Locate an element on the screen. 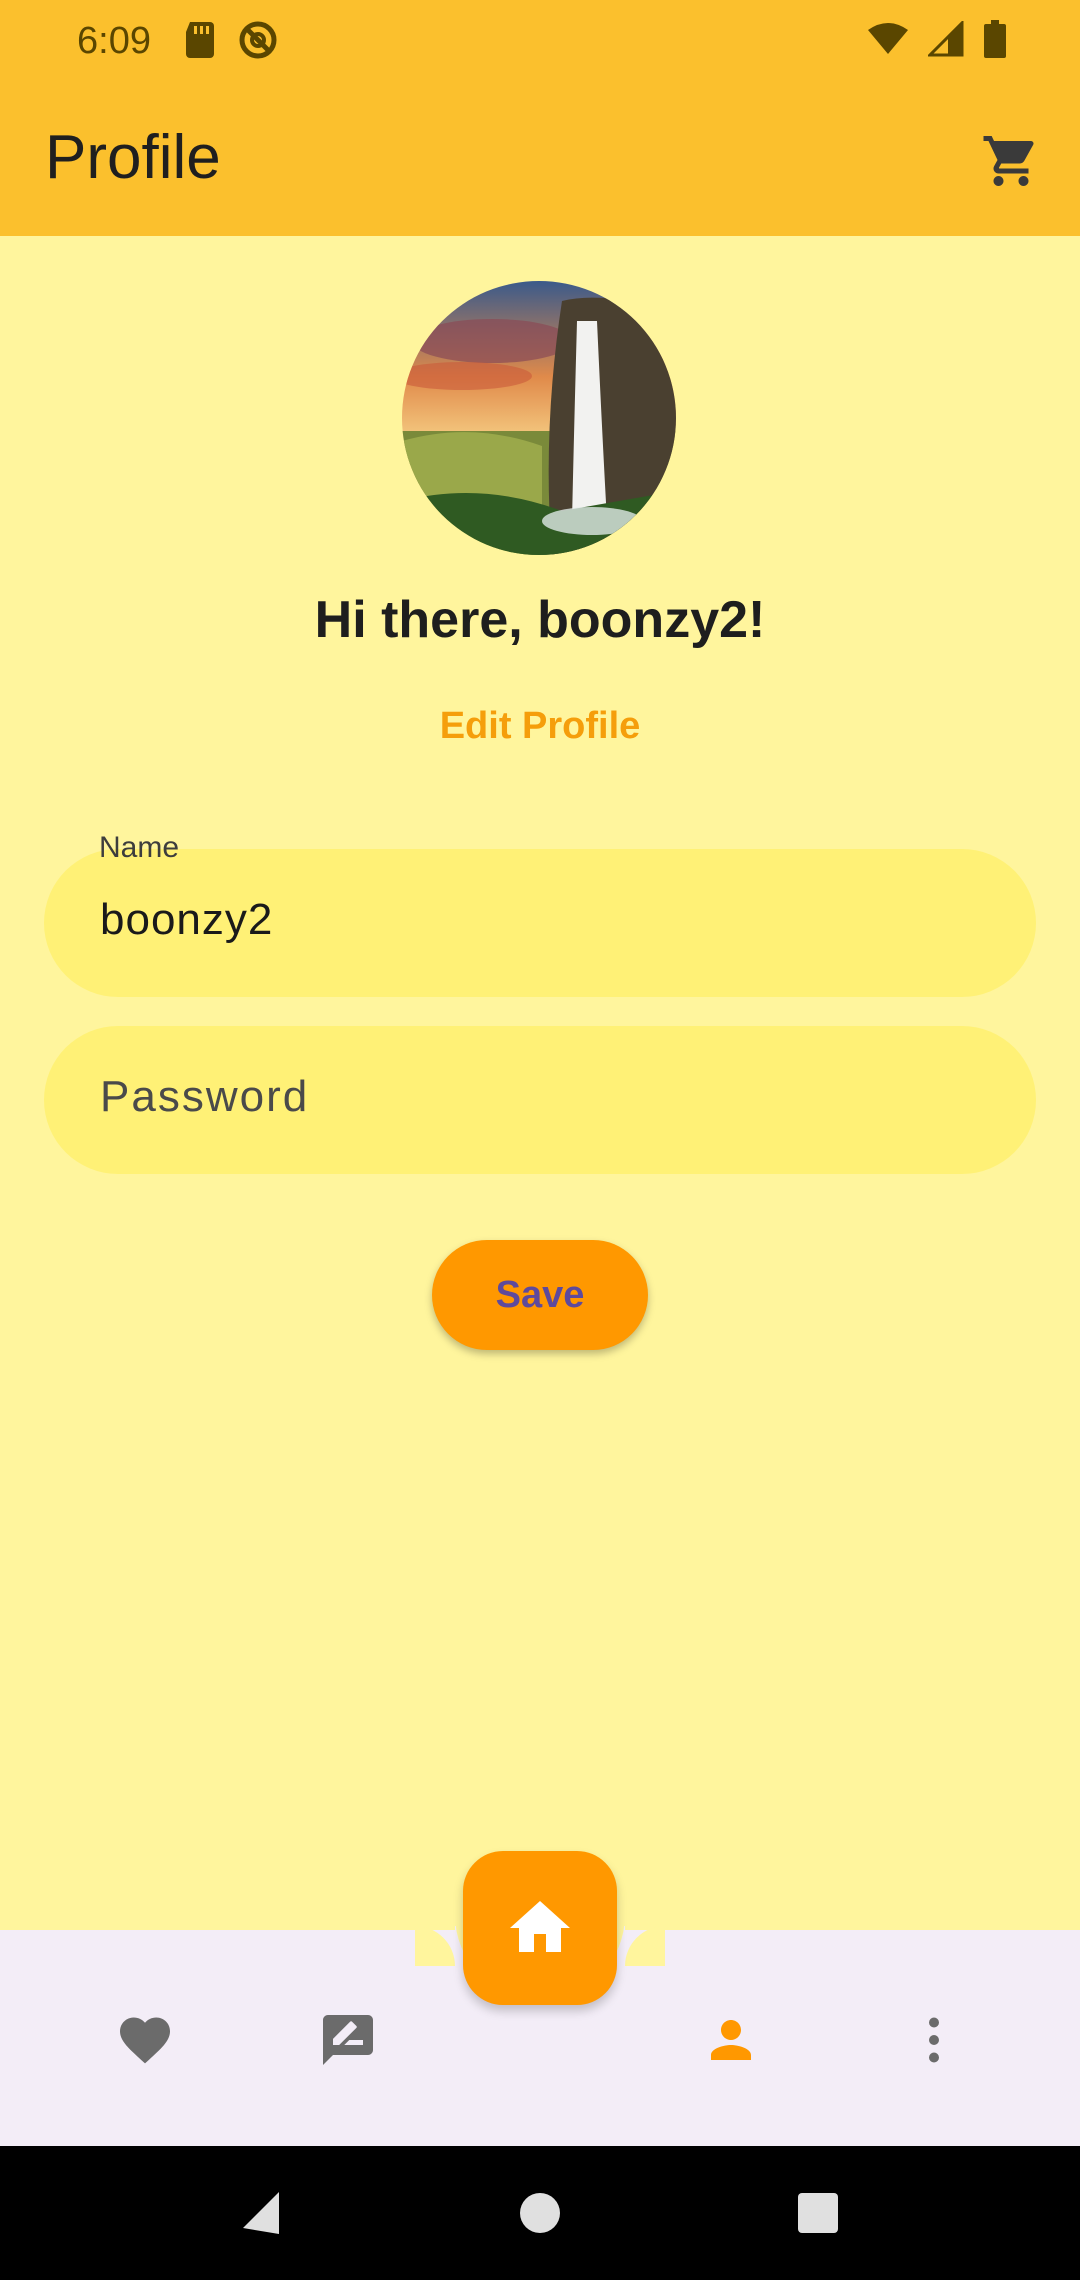 The image size is (1080, 2280). wifi-icon is located at coordinates (888, 38).